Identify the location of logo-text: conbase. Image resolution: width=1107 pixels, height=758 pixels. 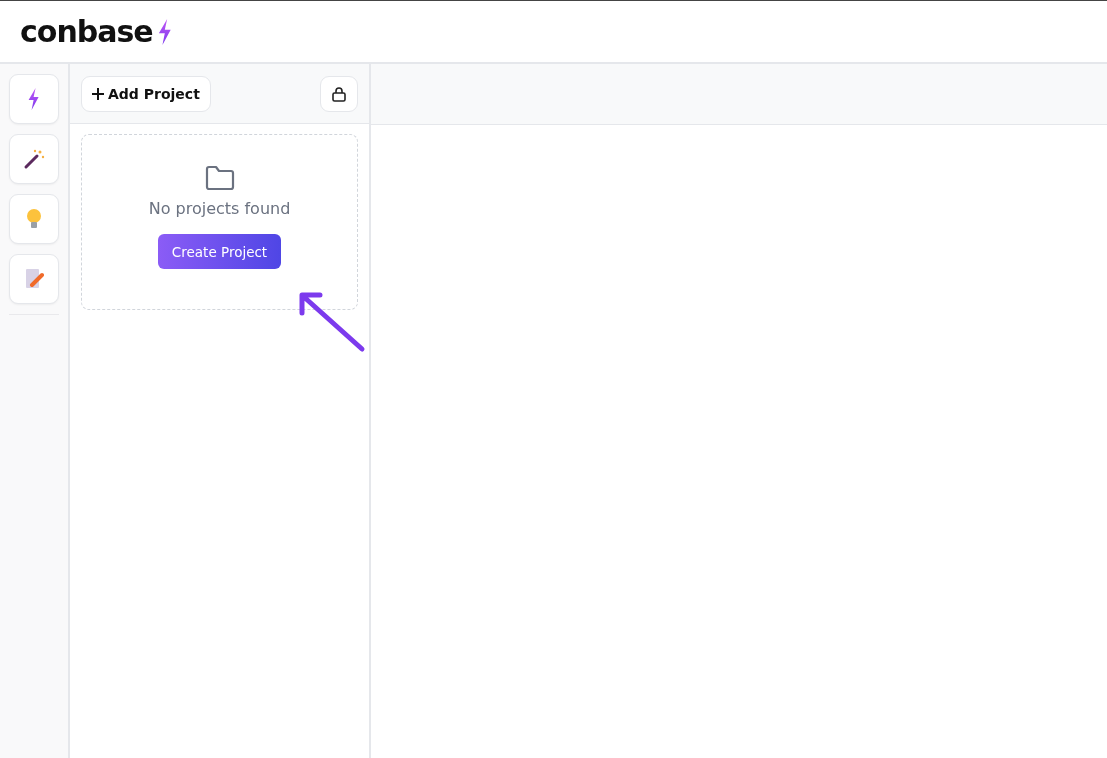
(86, 31).